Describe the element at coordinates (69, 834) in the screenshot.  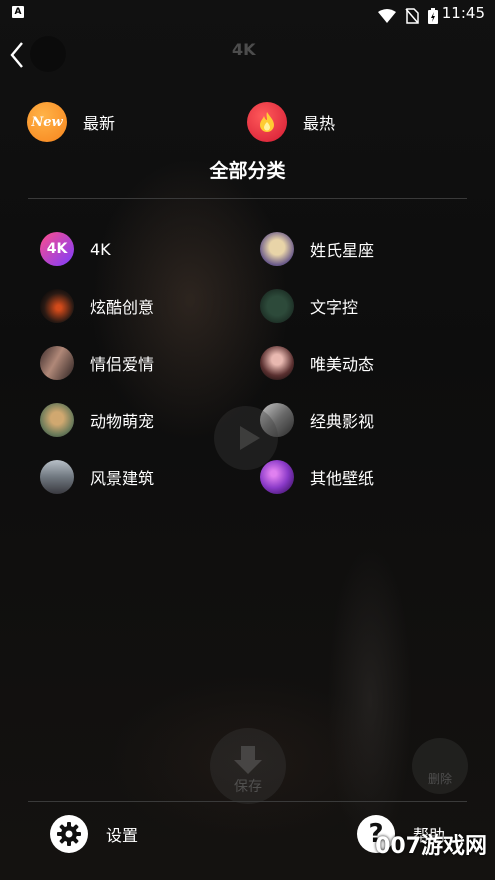
I see `gear-icon` at that location.